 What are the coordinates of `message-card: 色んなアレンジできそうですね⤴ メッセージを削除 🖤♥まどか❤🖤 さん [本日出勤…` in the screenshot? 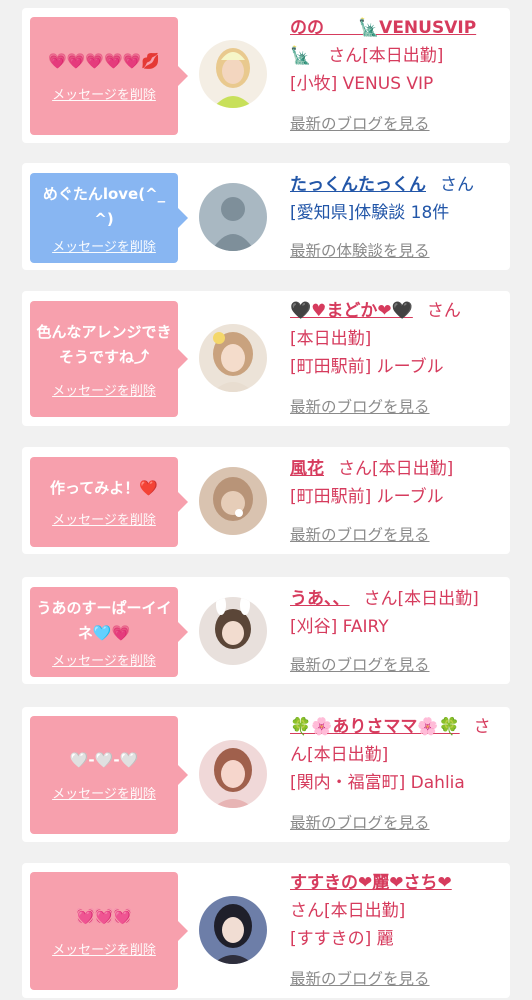 It's located at (266, 358).